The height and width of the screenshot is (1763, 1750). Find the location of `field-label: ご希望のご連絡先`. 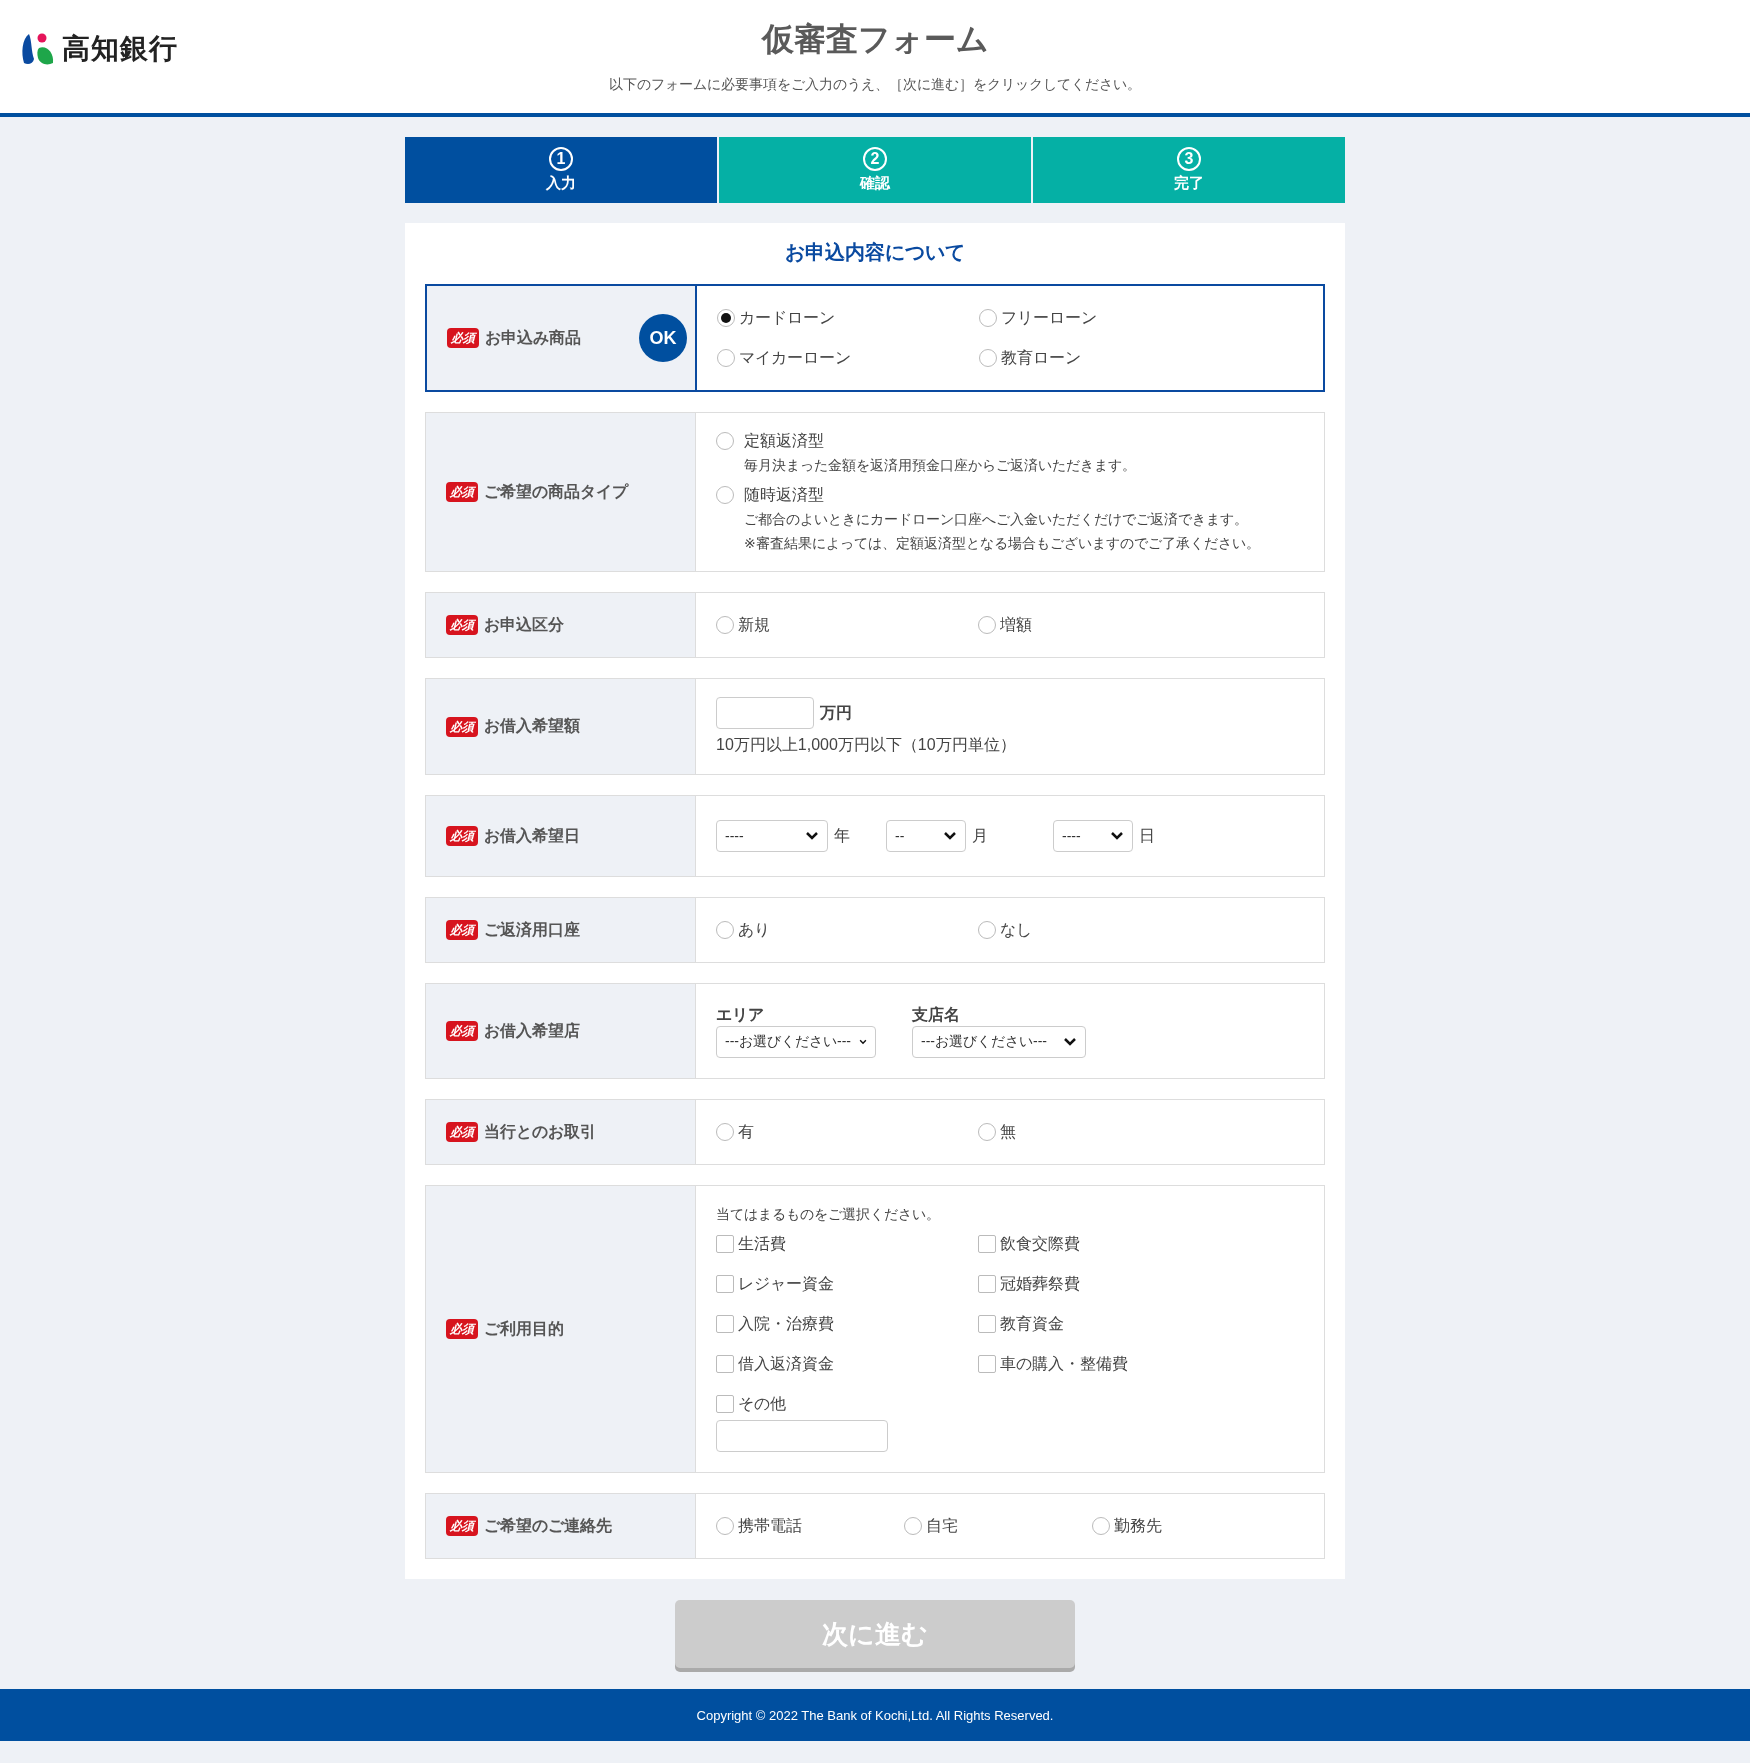

field-label: ご希望のご連絡先 is located at coordinates (548, 1525).